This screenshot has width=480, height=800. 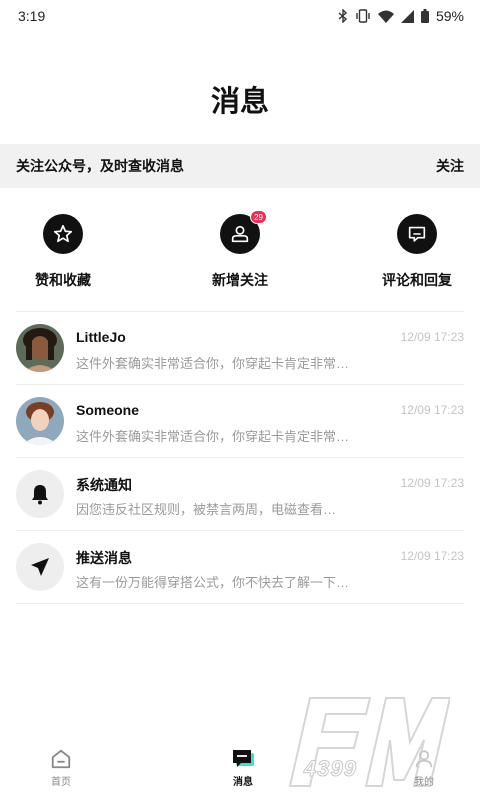 I want to click on bell-icon, so click(x=40, y=495).